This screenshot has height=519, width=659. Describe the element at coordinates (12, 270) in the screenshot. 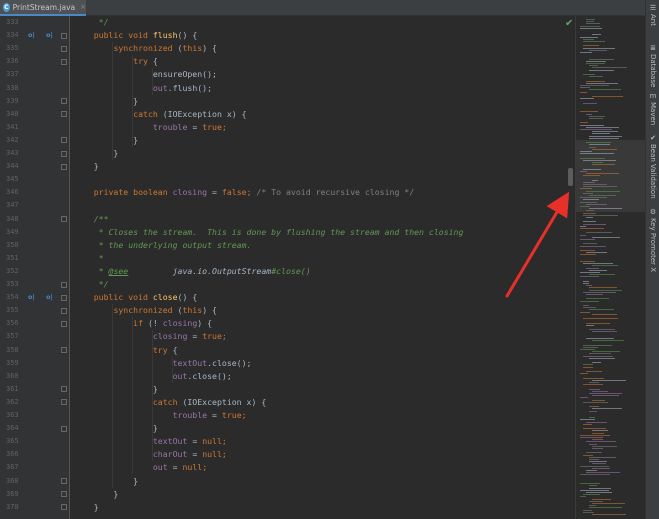

I see `line-number: 352` at that location.